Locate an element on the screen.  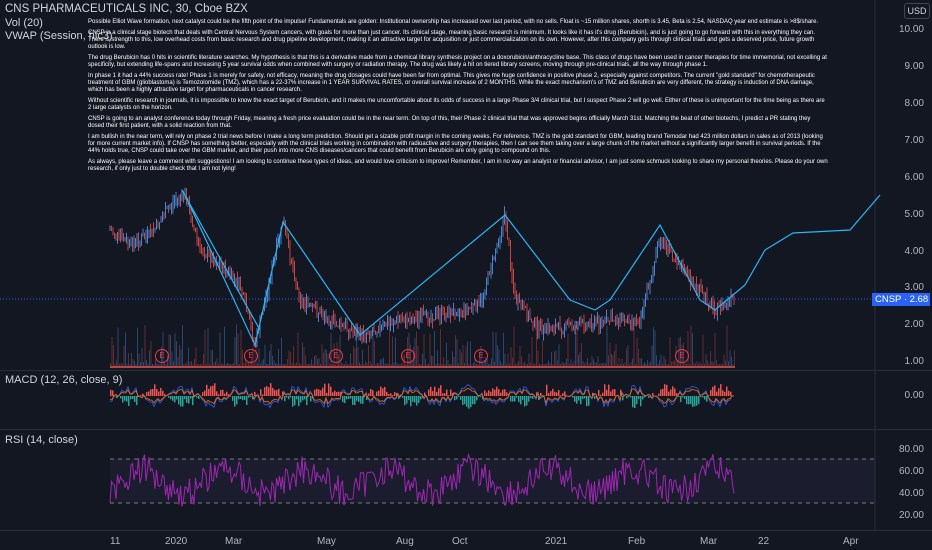
volume-bars is located at coordinates (422, 345).